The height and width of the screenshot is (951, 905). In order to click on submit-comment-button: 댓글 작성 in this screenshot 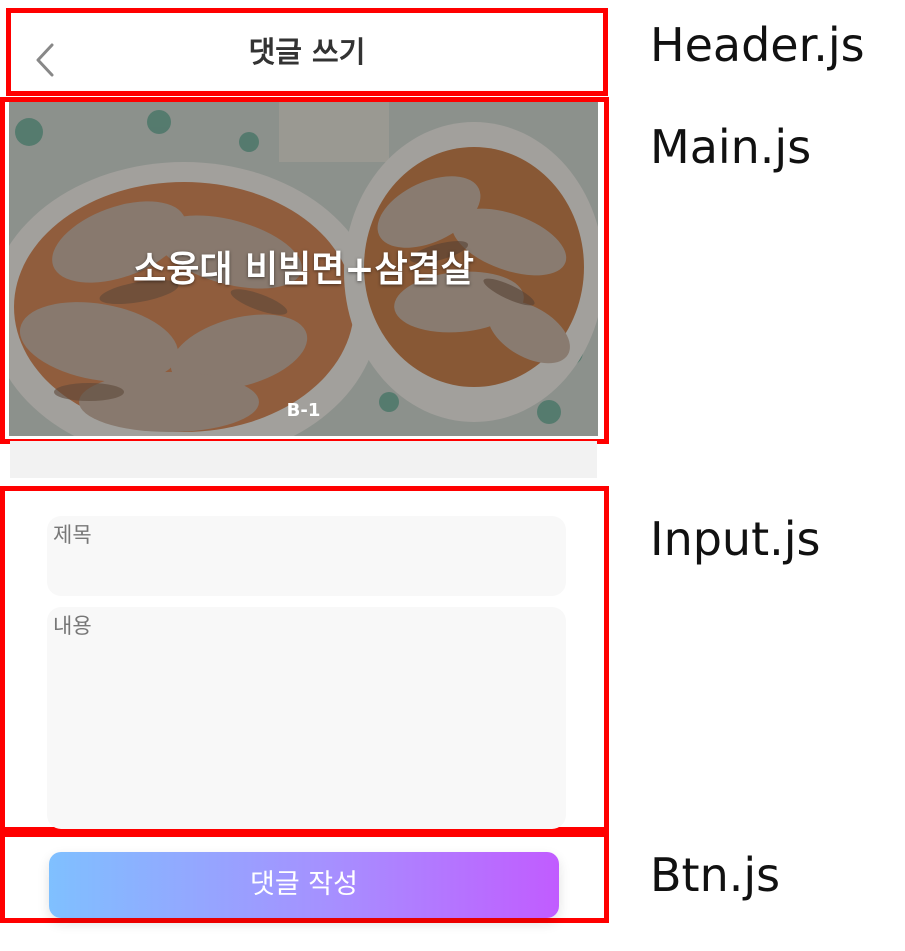, I will do `click(304, 885)`.